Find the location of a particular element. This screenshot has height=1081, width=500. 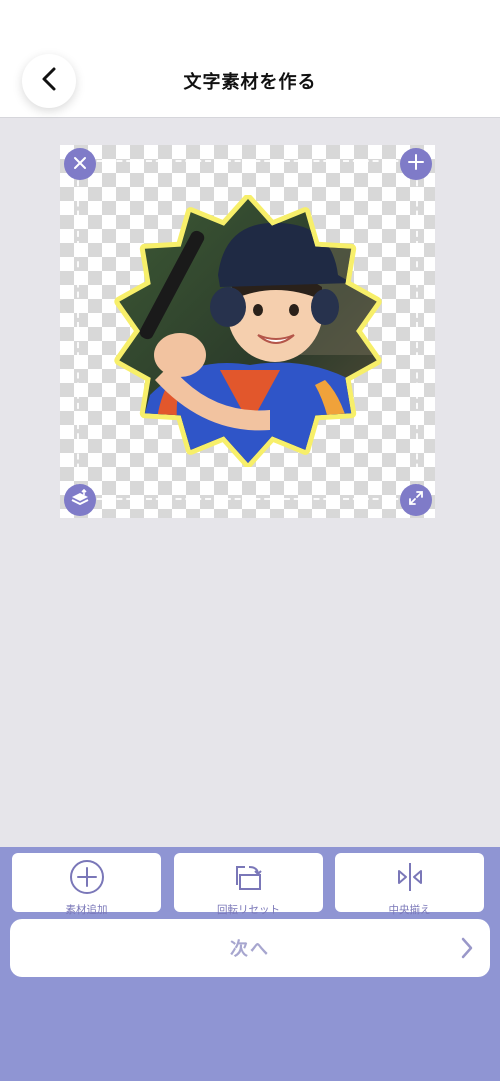

layer-up-icon is located at coordinates (80, 499).